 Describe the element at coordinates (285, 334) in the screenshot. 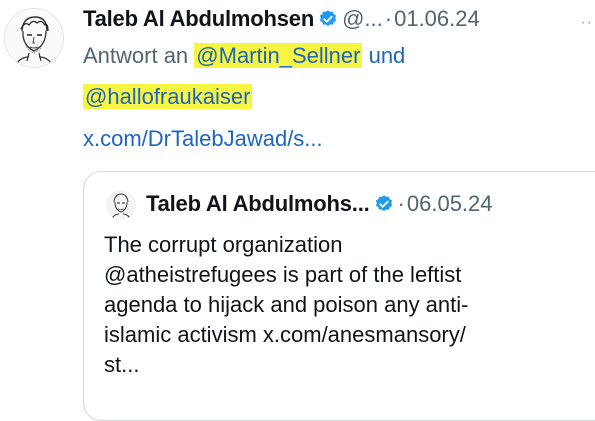

I see `quoted-text-line: islamic activism x.com/anesmansory/` at that location.